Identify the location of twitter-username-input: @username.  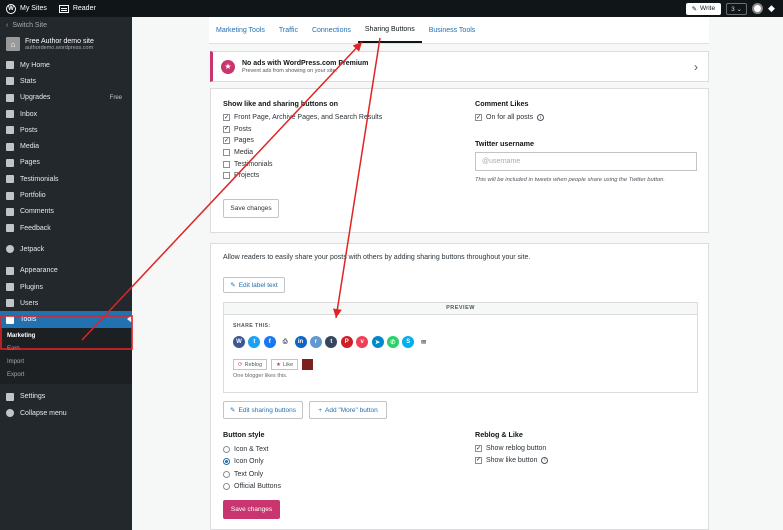
(586, 161).